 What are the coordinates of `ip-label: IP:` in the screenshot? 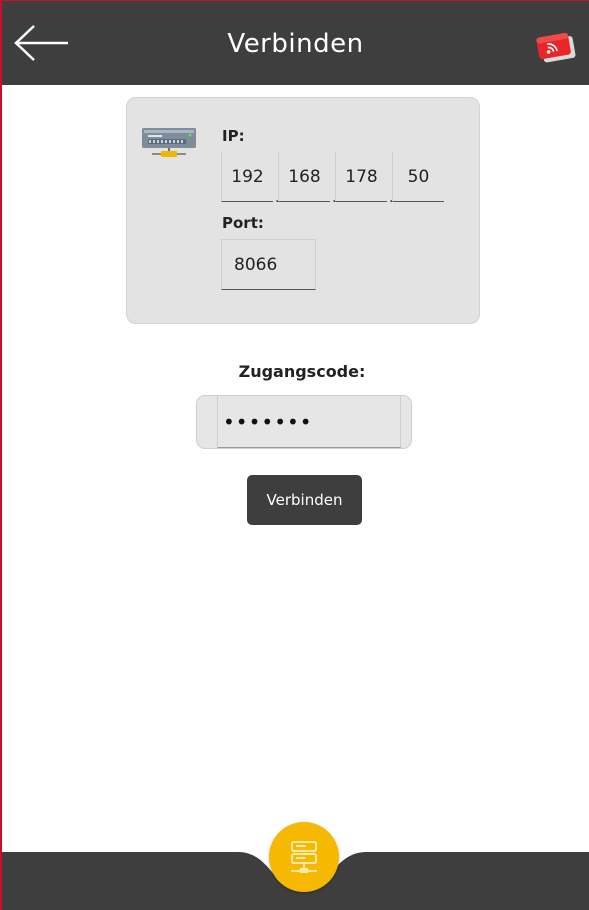 It's located at (233, 136).